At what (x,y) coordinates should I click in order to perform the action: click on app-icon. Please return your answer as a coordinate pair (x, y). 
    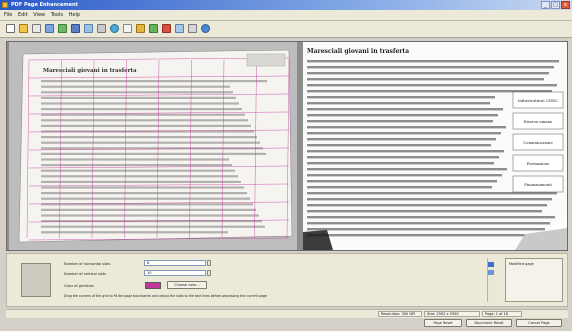
    Looking at the image, I should click on (5, 5).